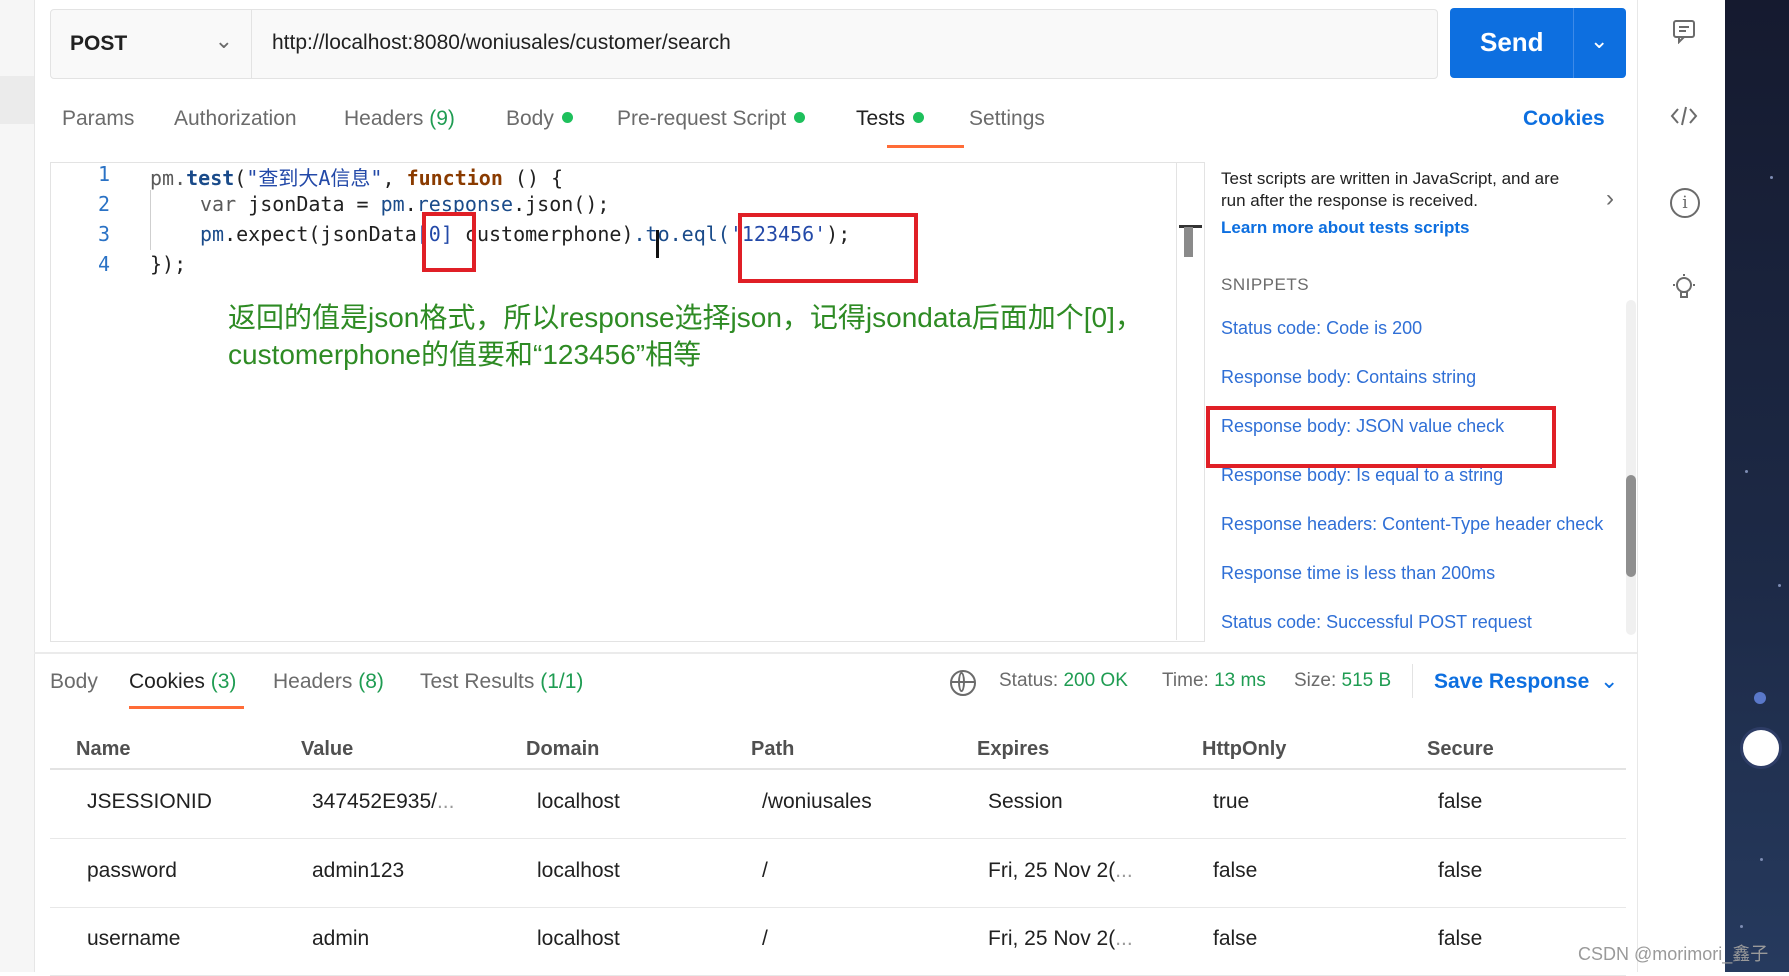 The width and height of the screenshot is (1789, 976). I want to click on cookie-name: username, so click(134, 938).